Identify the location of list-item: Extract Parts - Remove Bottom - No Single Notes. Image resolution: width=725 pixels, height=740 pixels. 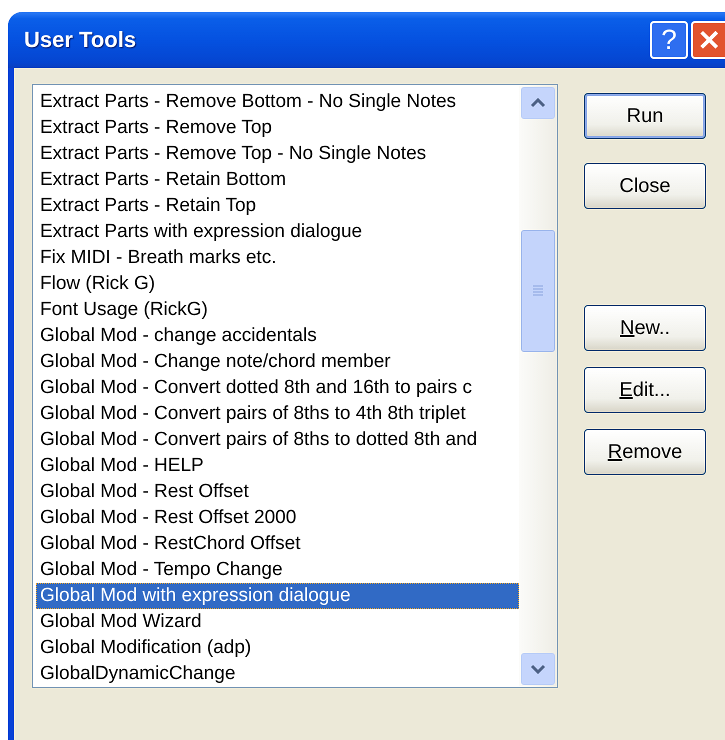
(277, 102).